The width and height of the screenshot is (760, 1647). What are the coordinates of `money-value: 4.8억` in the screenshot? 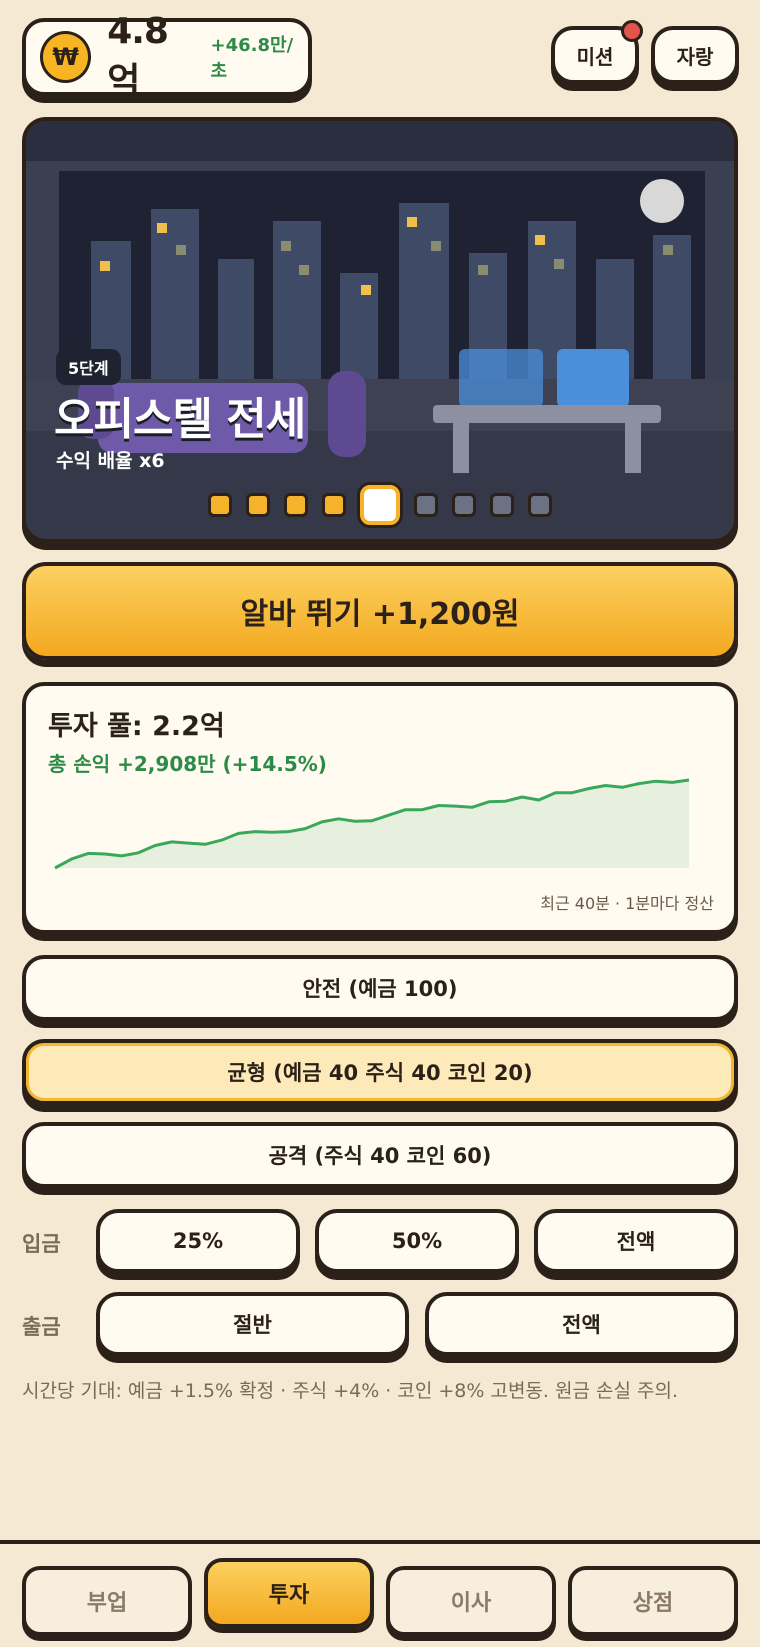 It's located at (138, 56).